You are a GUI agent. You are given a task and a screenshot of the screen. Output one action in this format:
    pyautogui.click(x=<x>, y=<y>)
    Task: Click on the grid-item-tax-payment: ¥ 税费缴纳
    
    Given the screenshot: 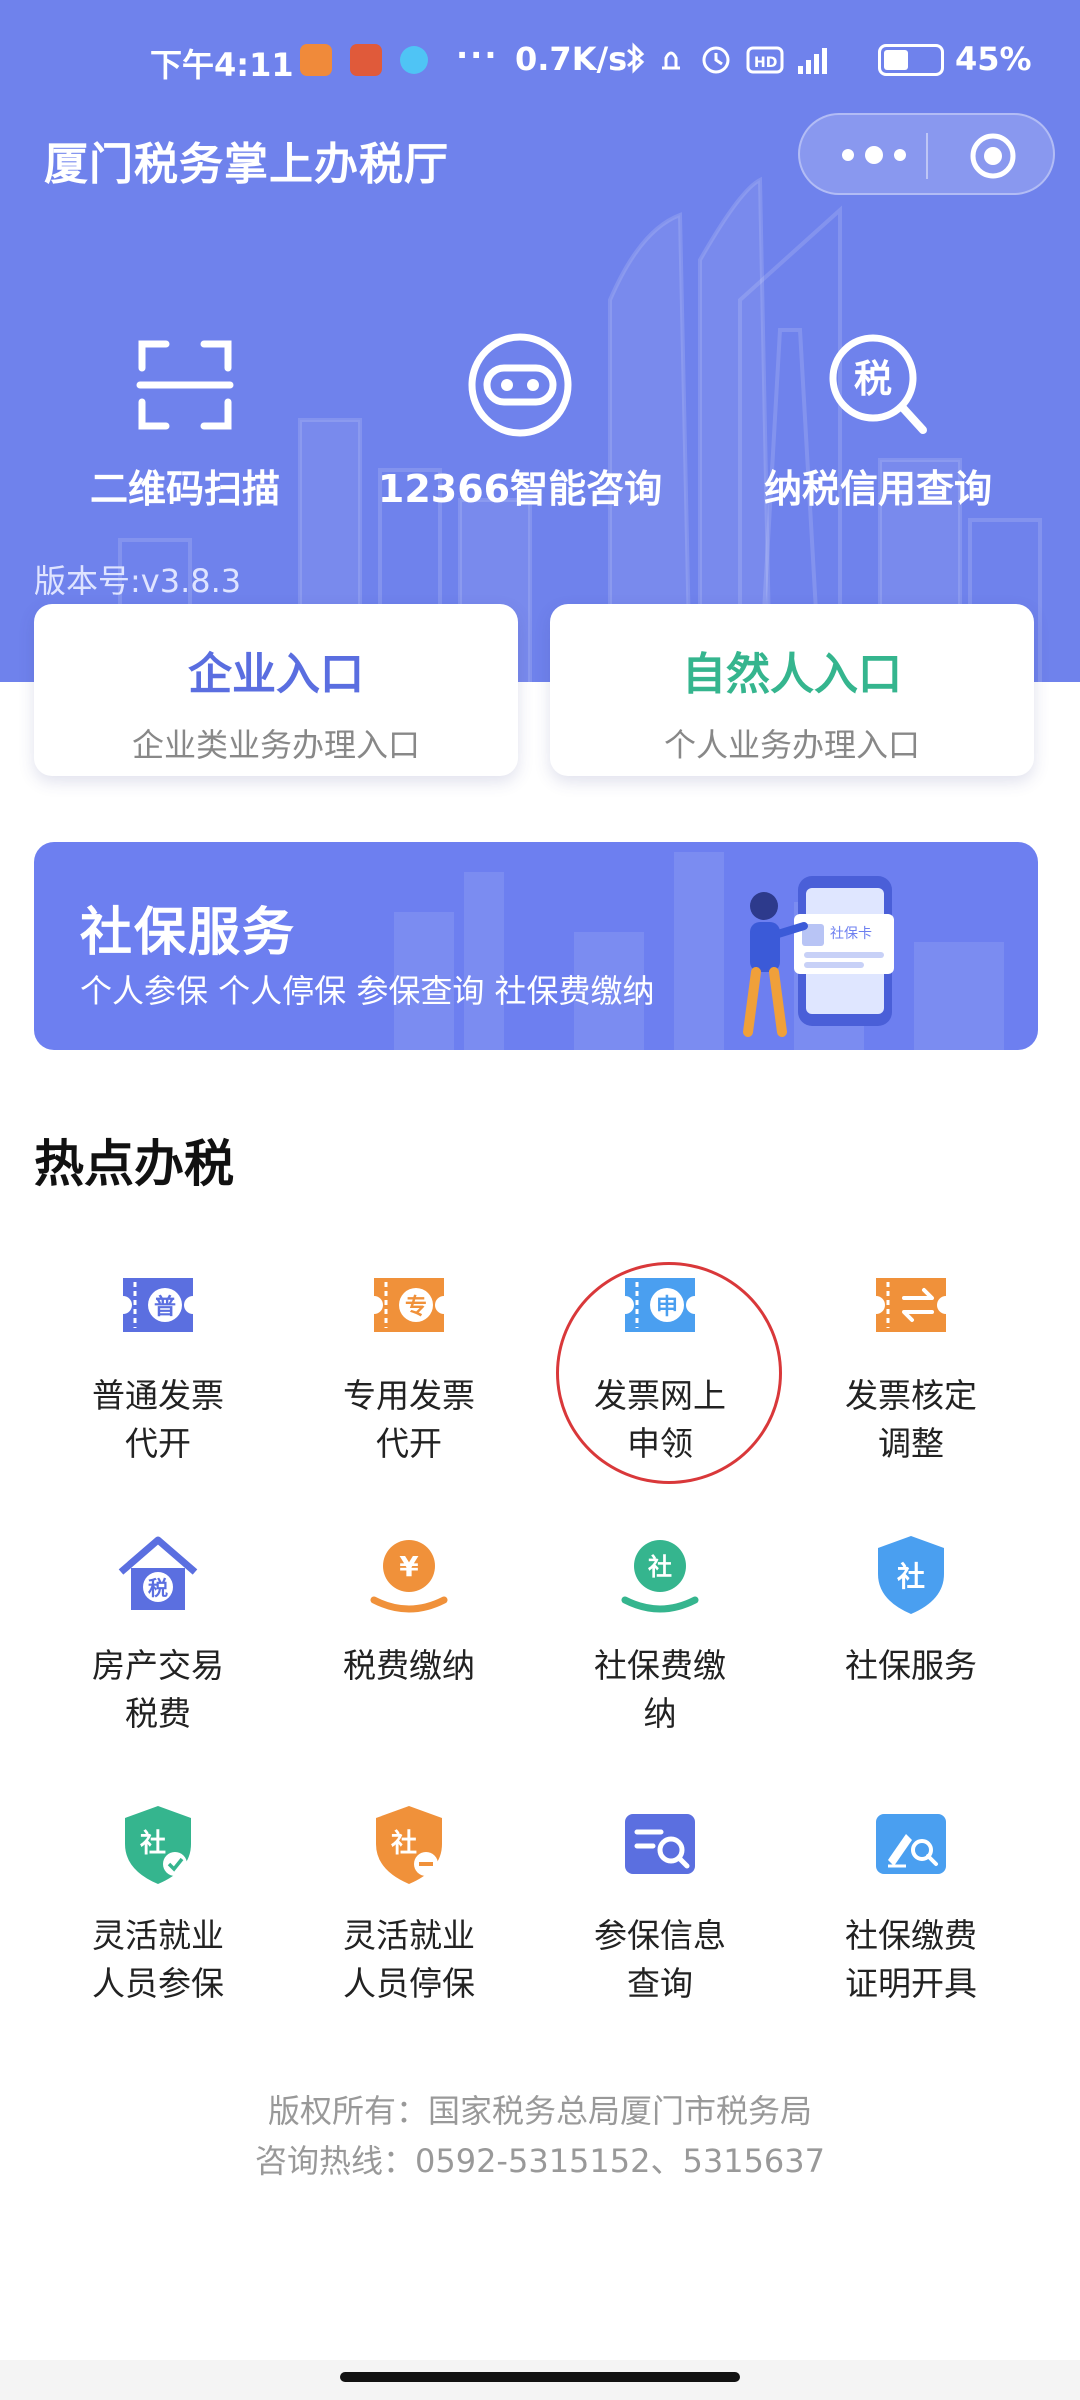 What is the action you would take?
    pyautogui.click(x=409, y=1610)
    